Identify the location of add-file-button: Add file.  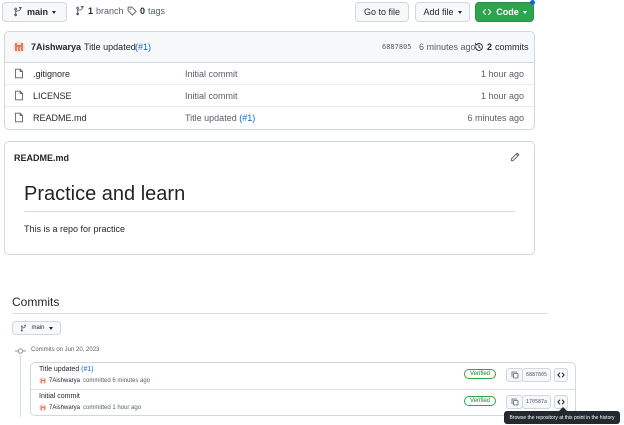
(442, 12).